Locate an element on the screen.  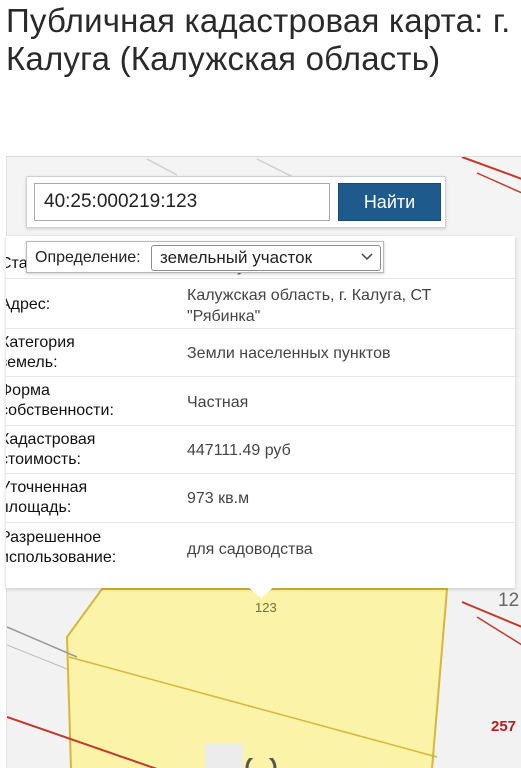
loading-spinner-icon is located at coordinates (261, 763).